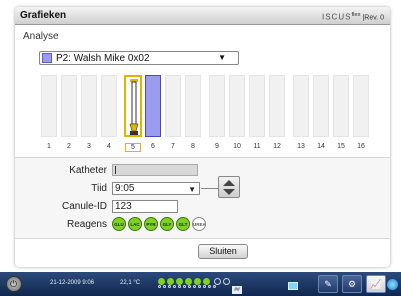 Image resolution: width=401 pixels, height=296 pixels. Describe the element at coordinates (133, 147) in the screenshot. I see `slot-number-5: 5` at that location.